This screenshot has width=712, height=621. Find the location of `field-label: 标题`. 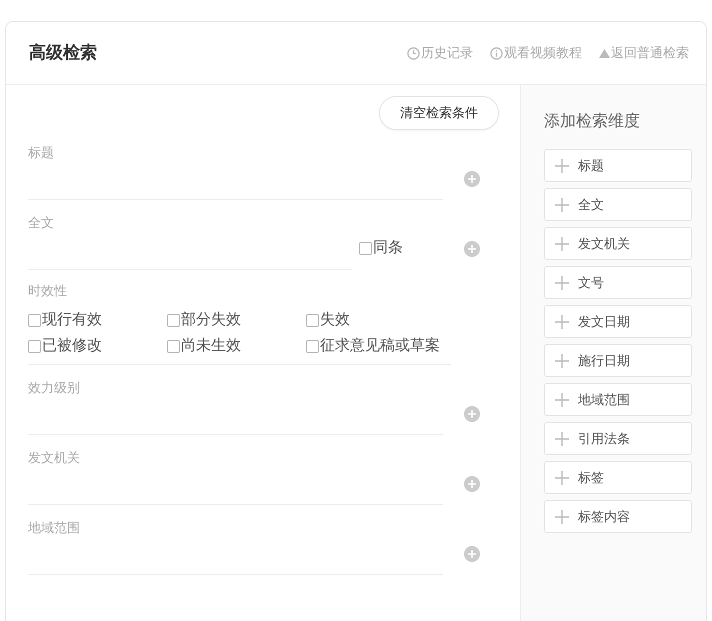

field-label: 标题 is located at coordinates (41, 153).